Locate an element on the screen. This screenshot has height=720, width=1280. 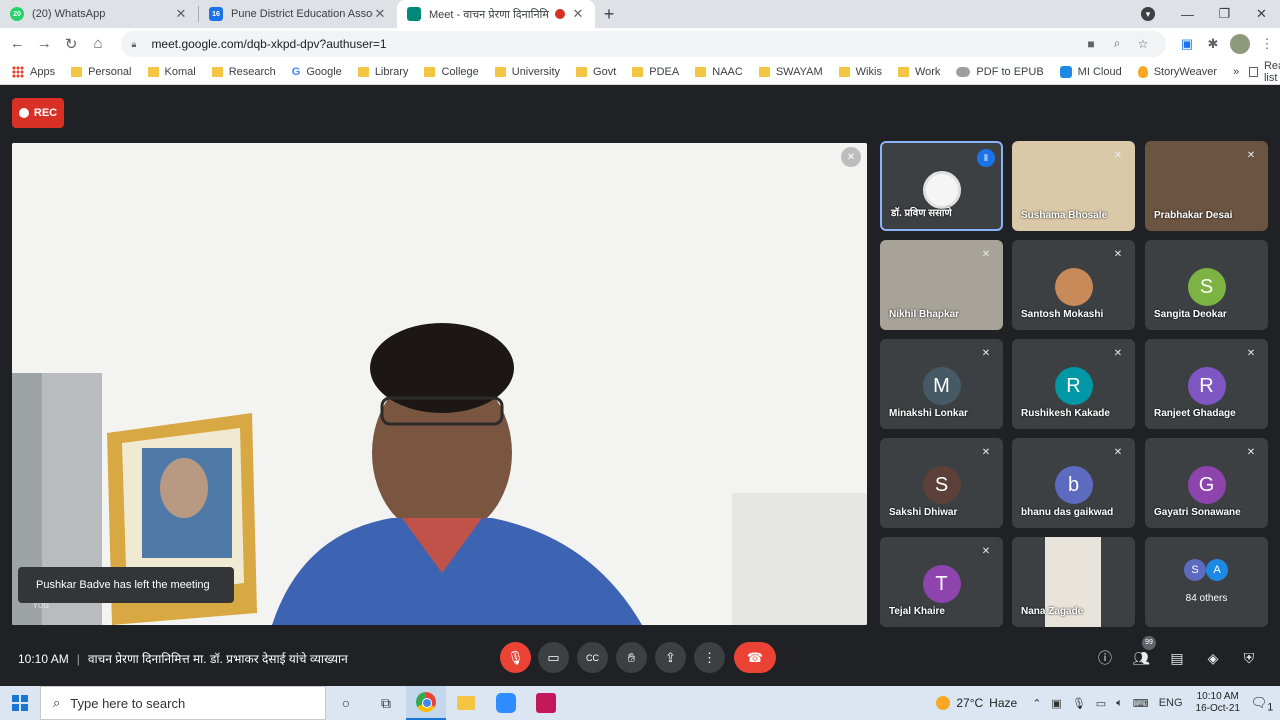
reload-icon: ↻ is located at coordinates (71, 44).